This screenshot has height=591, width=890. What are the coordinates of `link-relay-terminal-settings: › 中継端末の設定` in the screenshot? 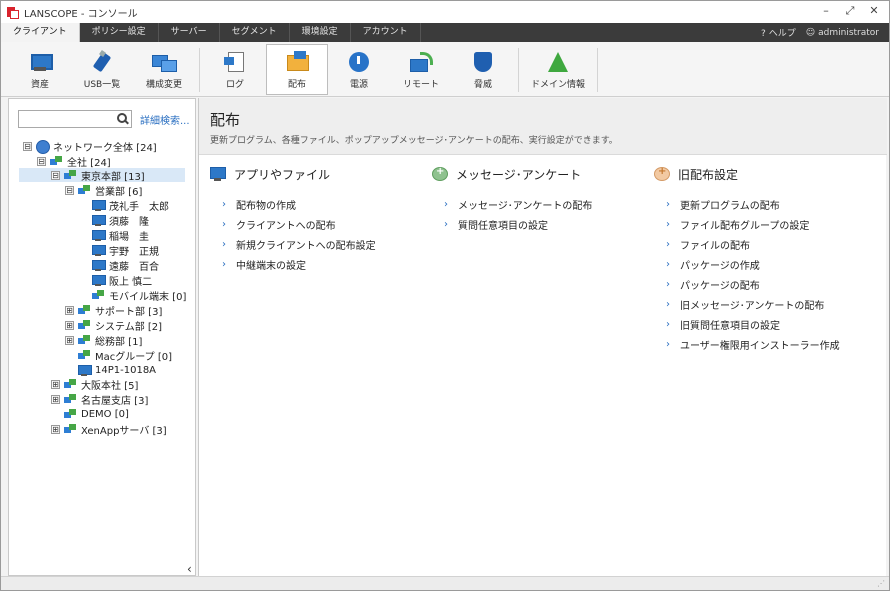 It's located at (320, 264).